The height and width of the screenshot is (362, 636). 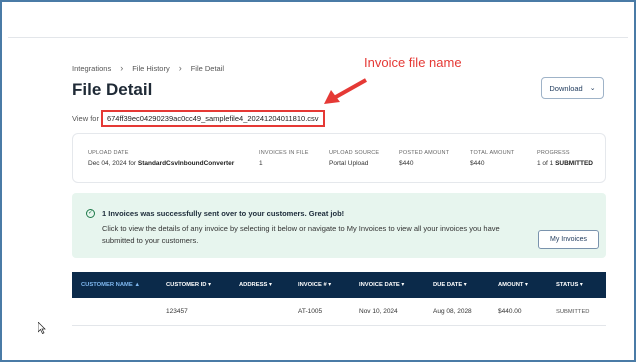 What do you see at coordinates (188, 285) in the screenshot?
I see `column-customer-id: CUSTOMER ID ▾` at bounding box center [188, 285].